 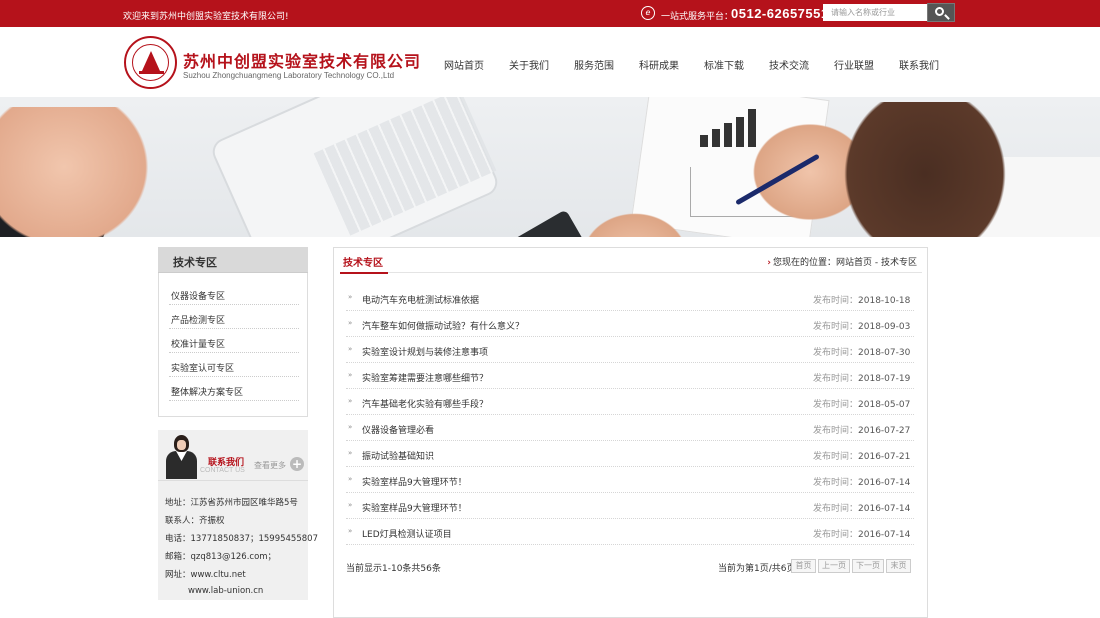 What do you see at coordinates (234, 293) in the screenshot?
I see `sidebar-item-instruments: 仪器设备专区` at bounding box center [234, 293].